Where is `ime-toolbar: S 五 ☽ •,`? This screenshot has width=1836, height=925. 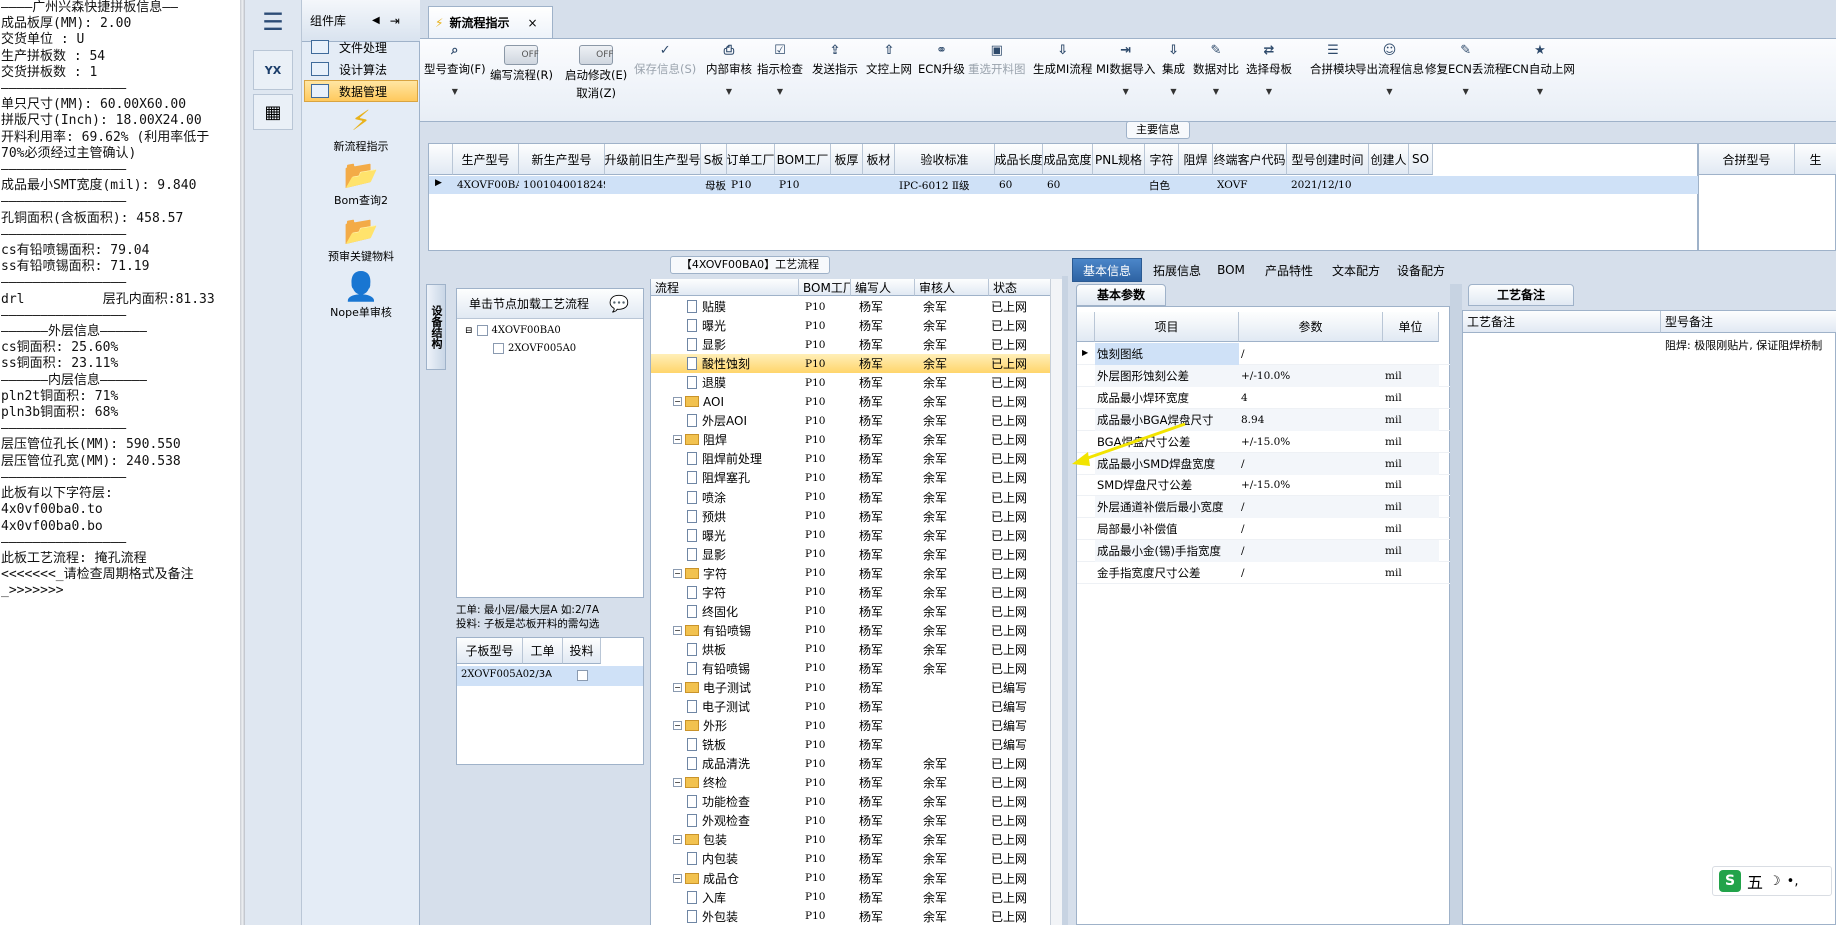
ime-toolbar: S 五 ☽ •, is located at coordinates (1772, 881).